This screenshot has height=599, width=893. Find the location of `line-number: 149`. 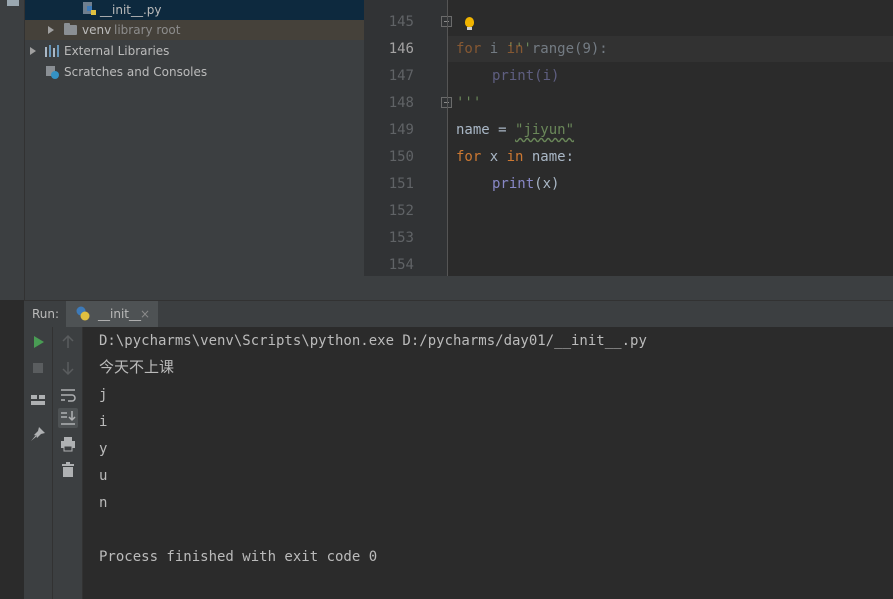

line-number: 149 is located at coordinates (401, 130).